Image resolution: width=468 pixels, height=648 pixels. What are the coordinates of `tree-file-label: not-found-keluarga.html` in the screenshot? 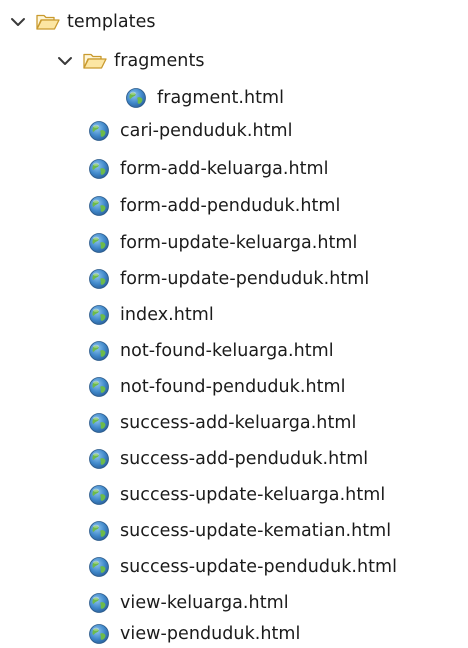 It's located at (227, 351).